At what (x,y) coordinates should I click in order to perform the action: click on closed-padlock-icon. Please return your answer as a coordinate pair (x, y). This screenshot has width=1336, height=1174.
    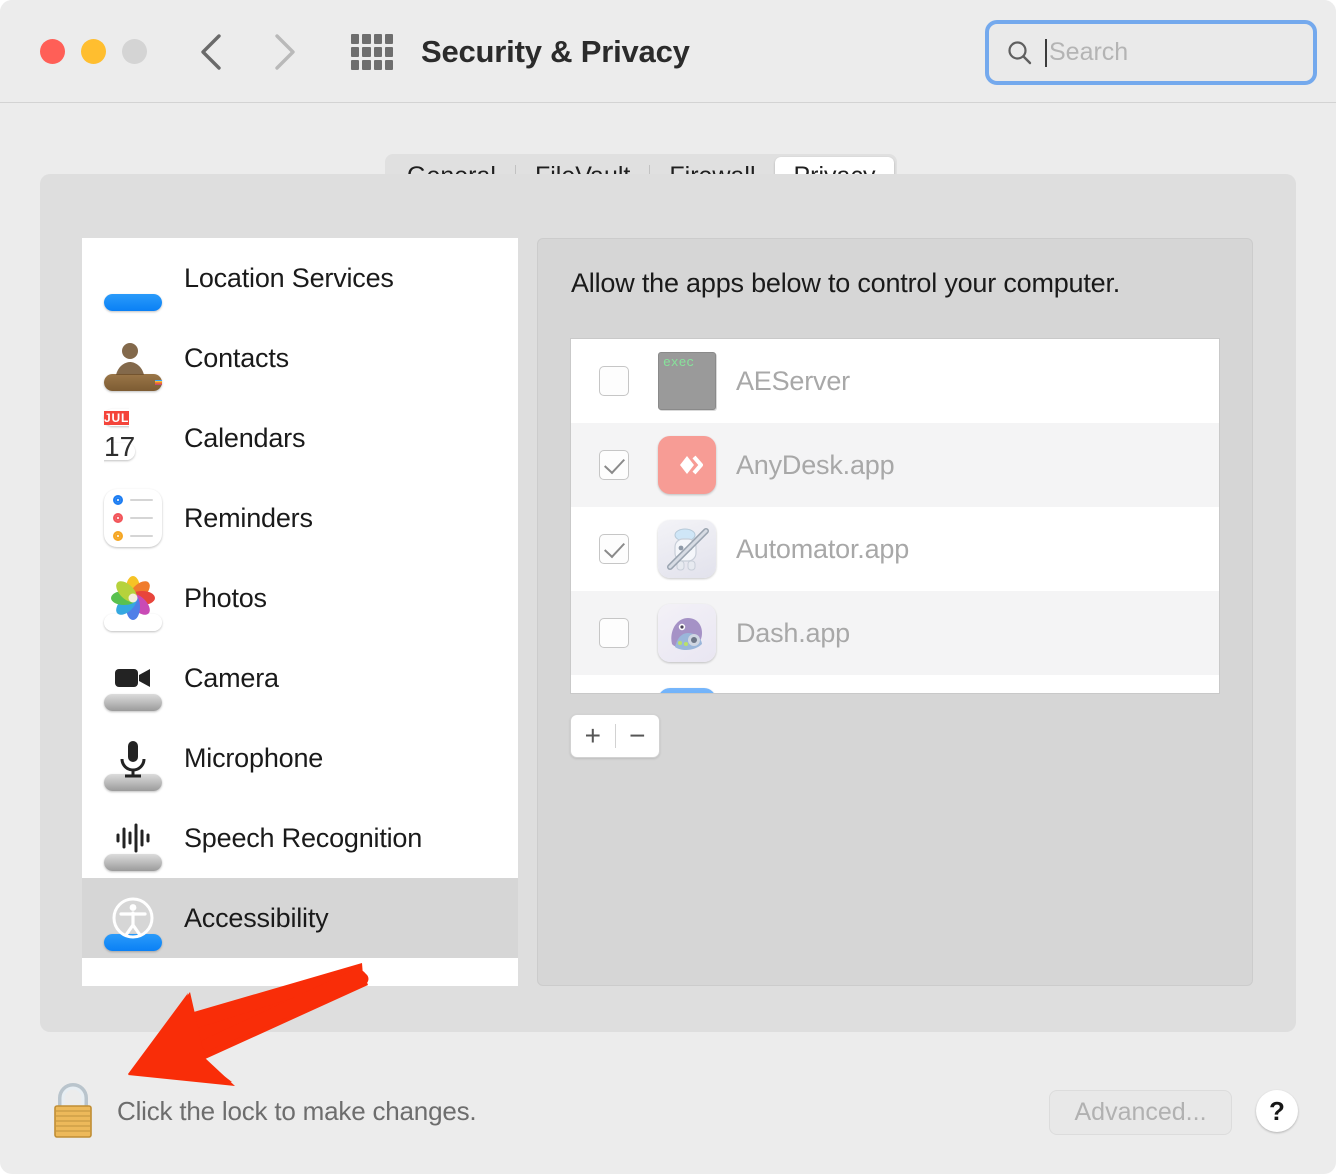
    Looking at the image, I should click on (73, 1110).